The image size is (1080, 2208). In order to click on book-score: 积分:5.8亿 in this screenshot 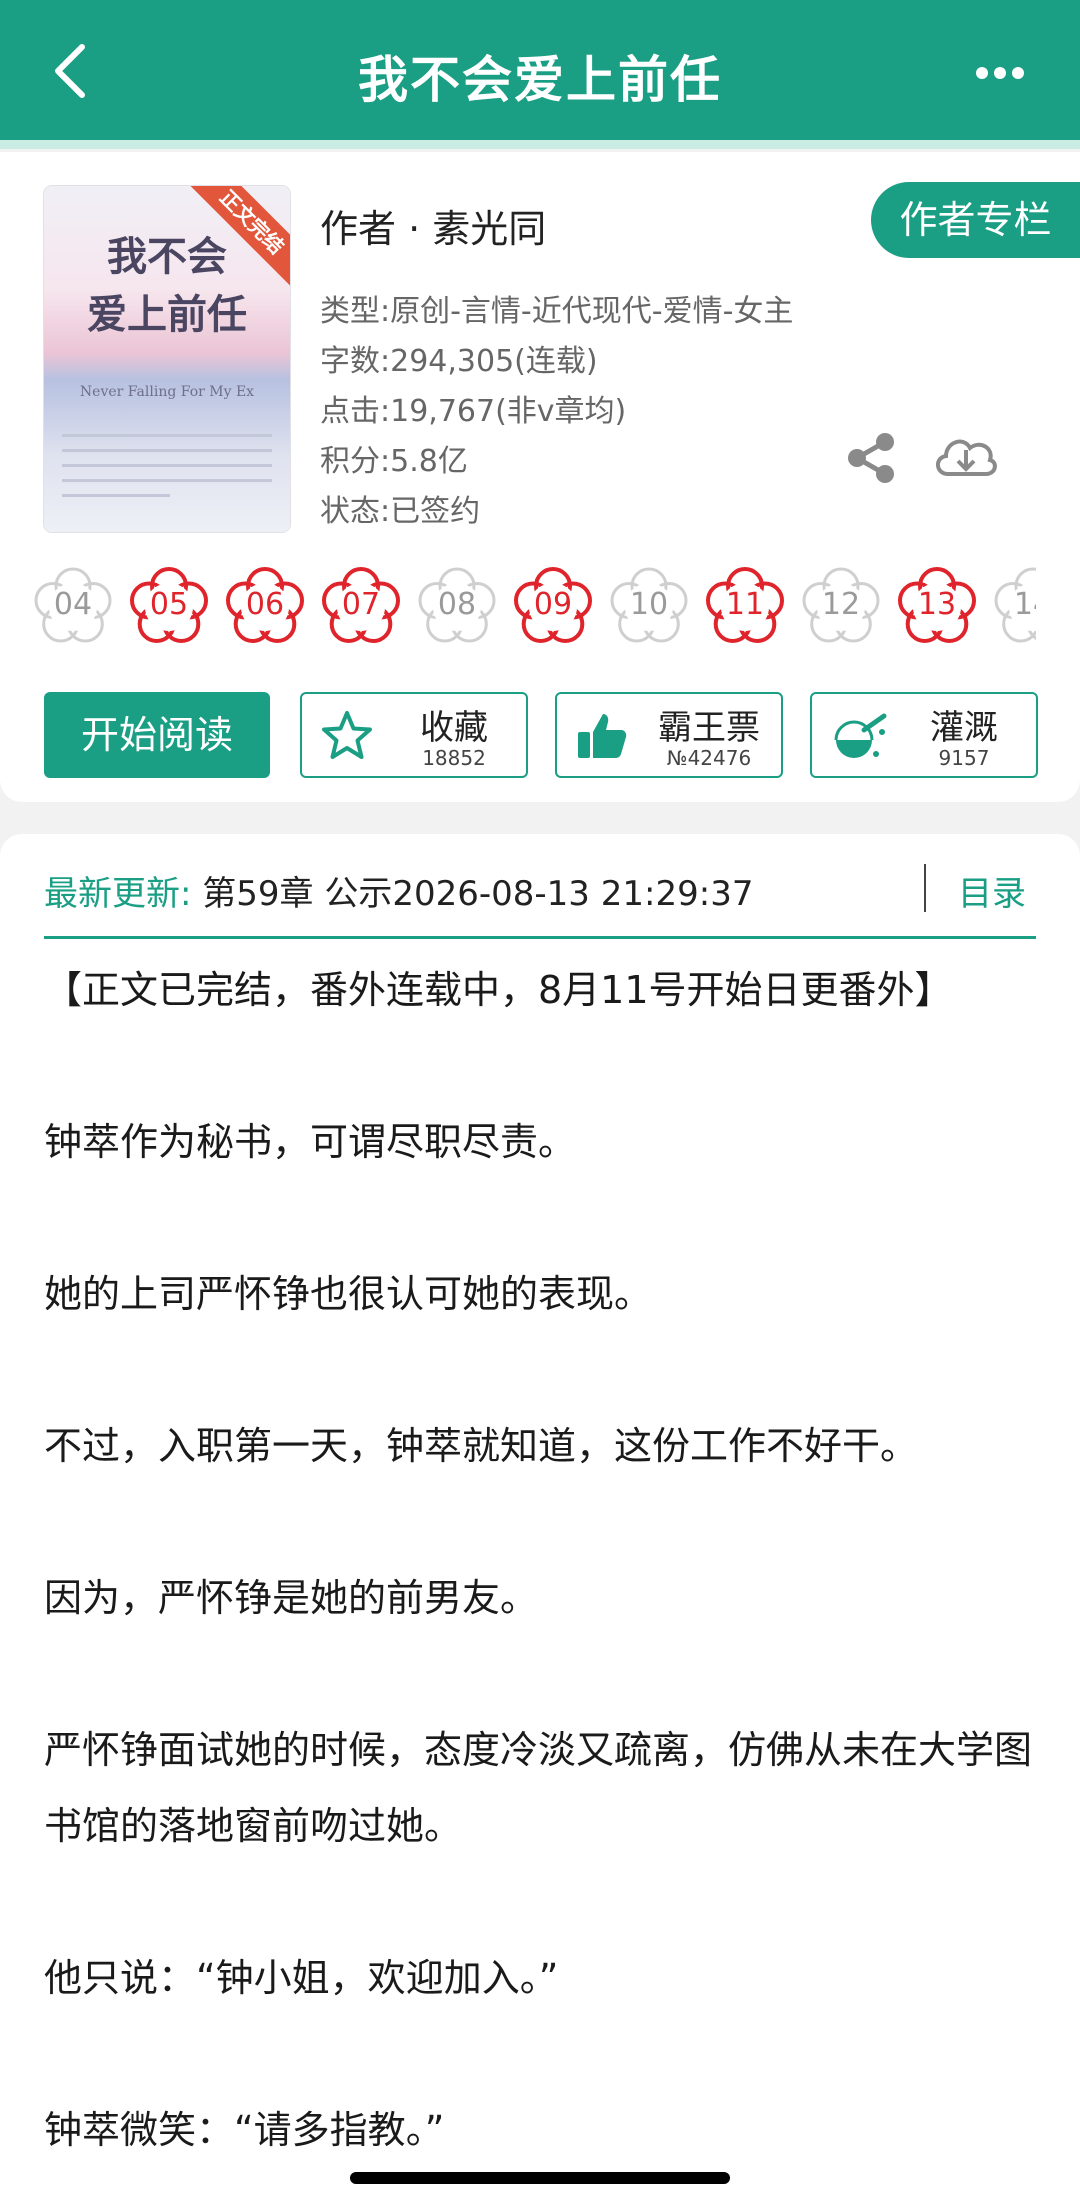, I will do `click(394, 461)`.